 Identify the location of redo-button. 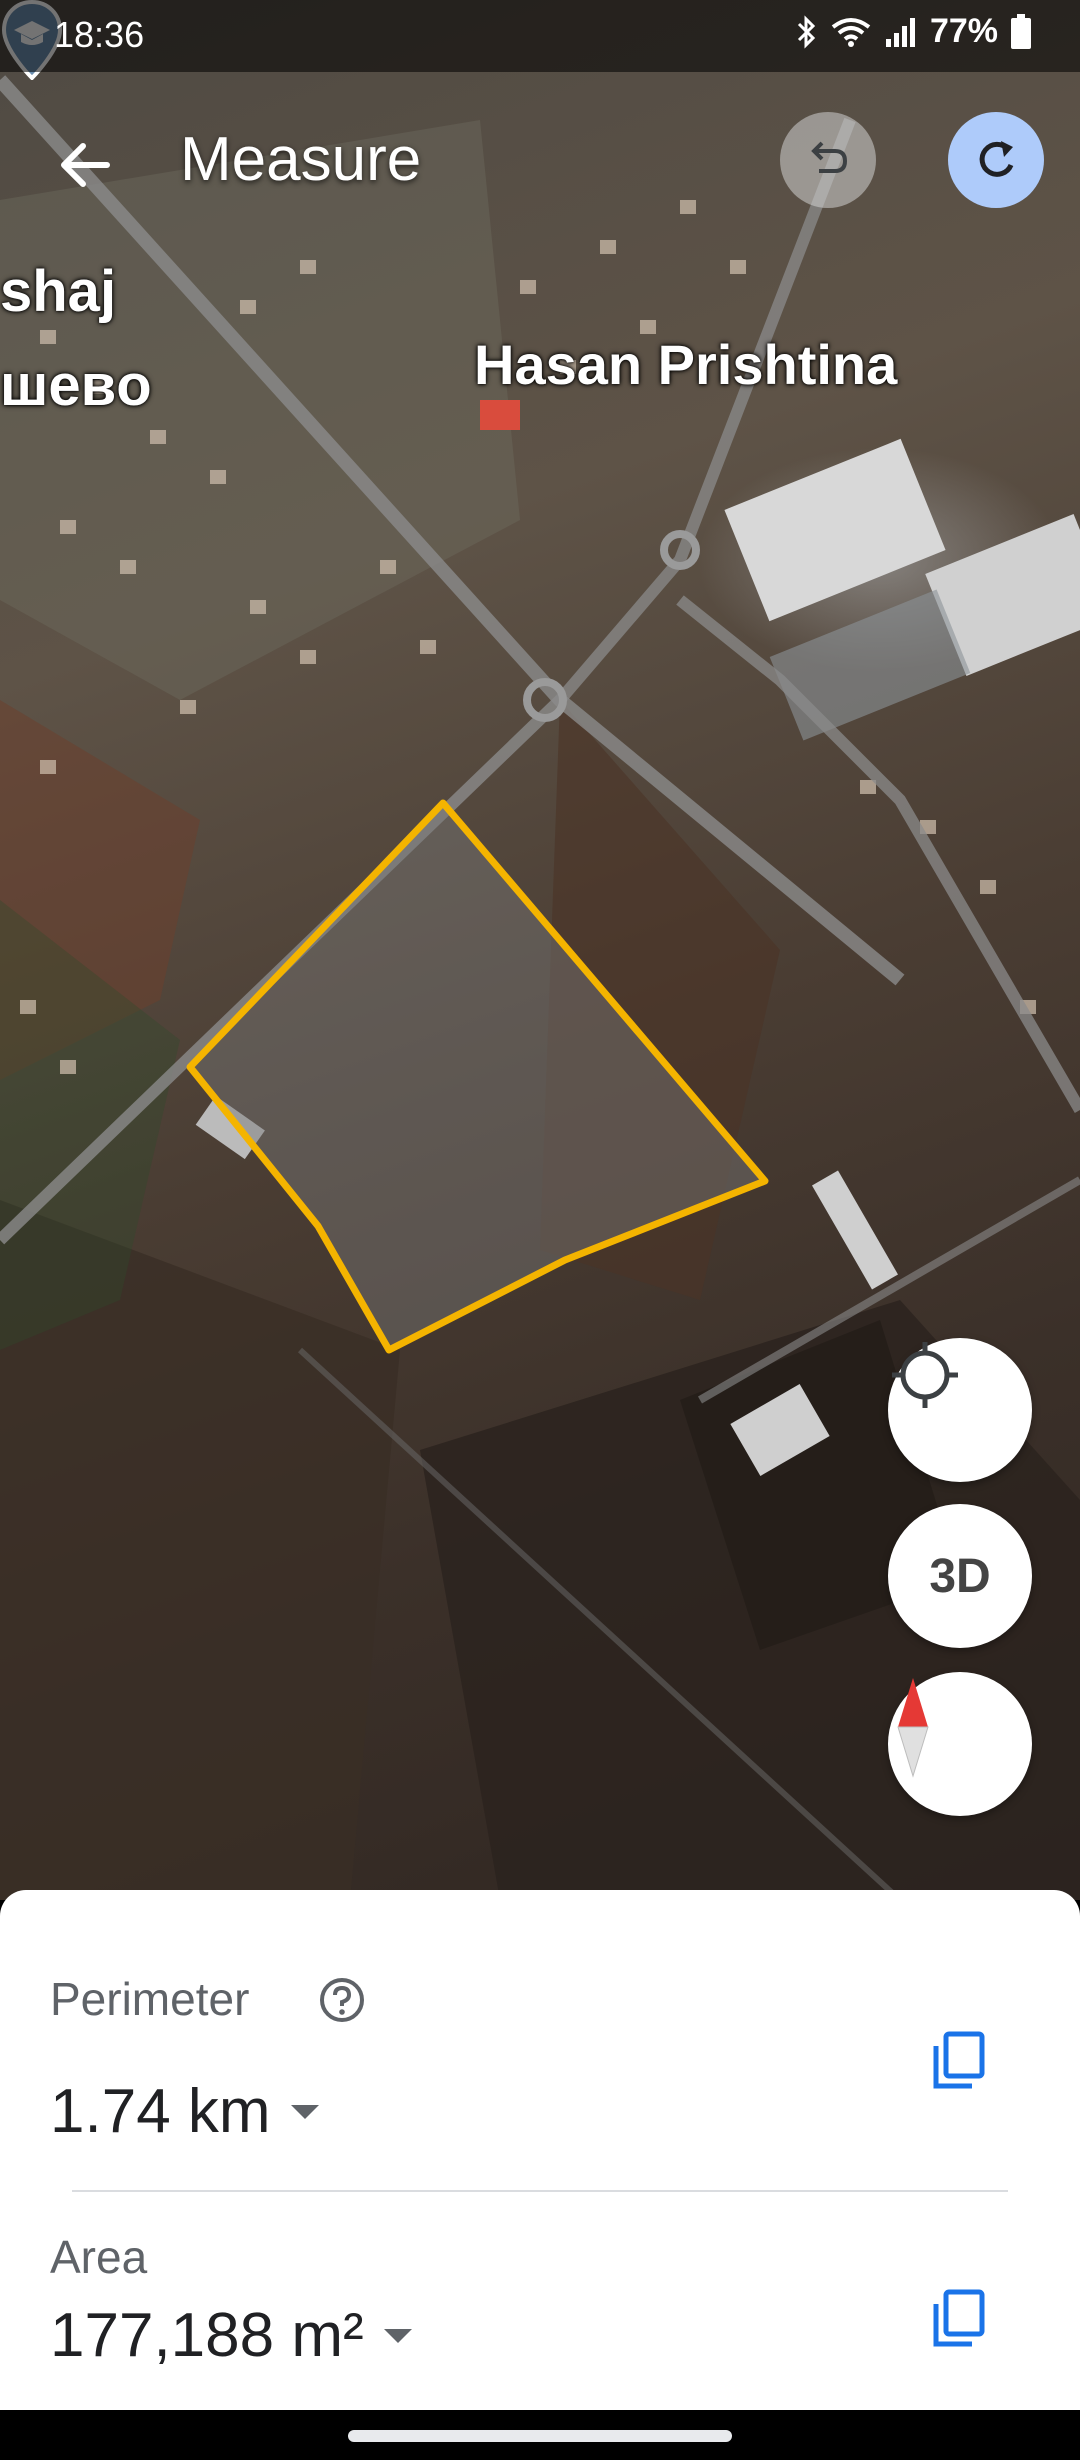
(996, 160).